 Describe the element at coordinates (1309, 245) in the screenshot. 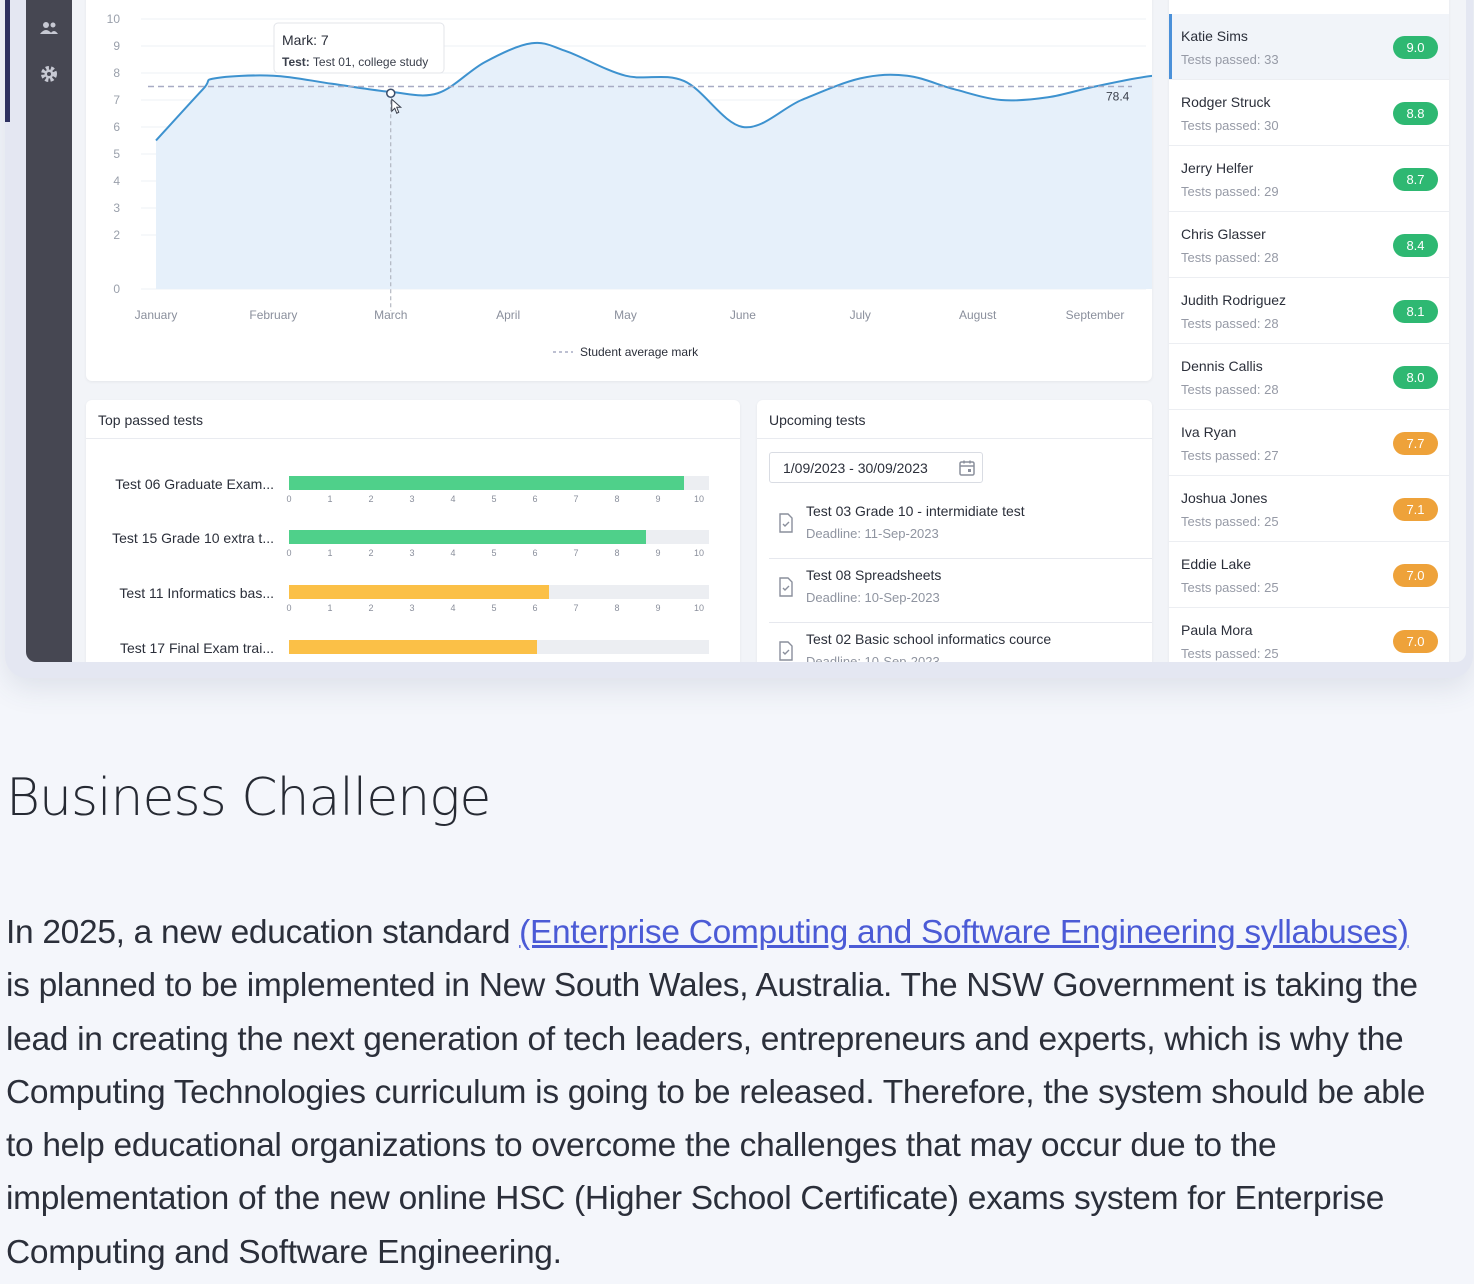

I see `student-row: Chris Glasser Tests passed: 28 8.4` at that location.